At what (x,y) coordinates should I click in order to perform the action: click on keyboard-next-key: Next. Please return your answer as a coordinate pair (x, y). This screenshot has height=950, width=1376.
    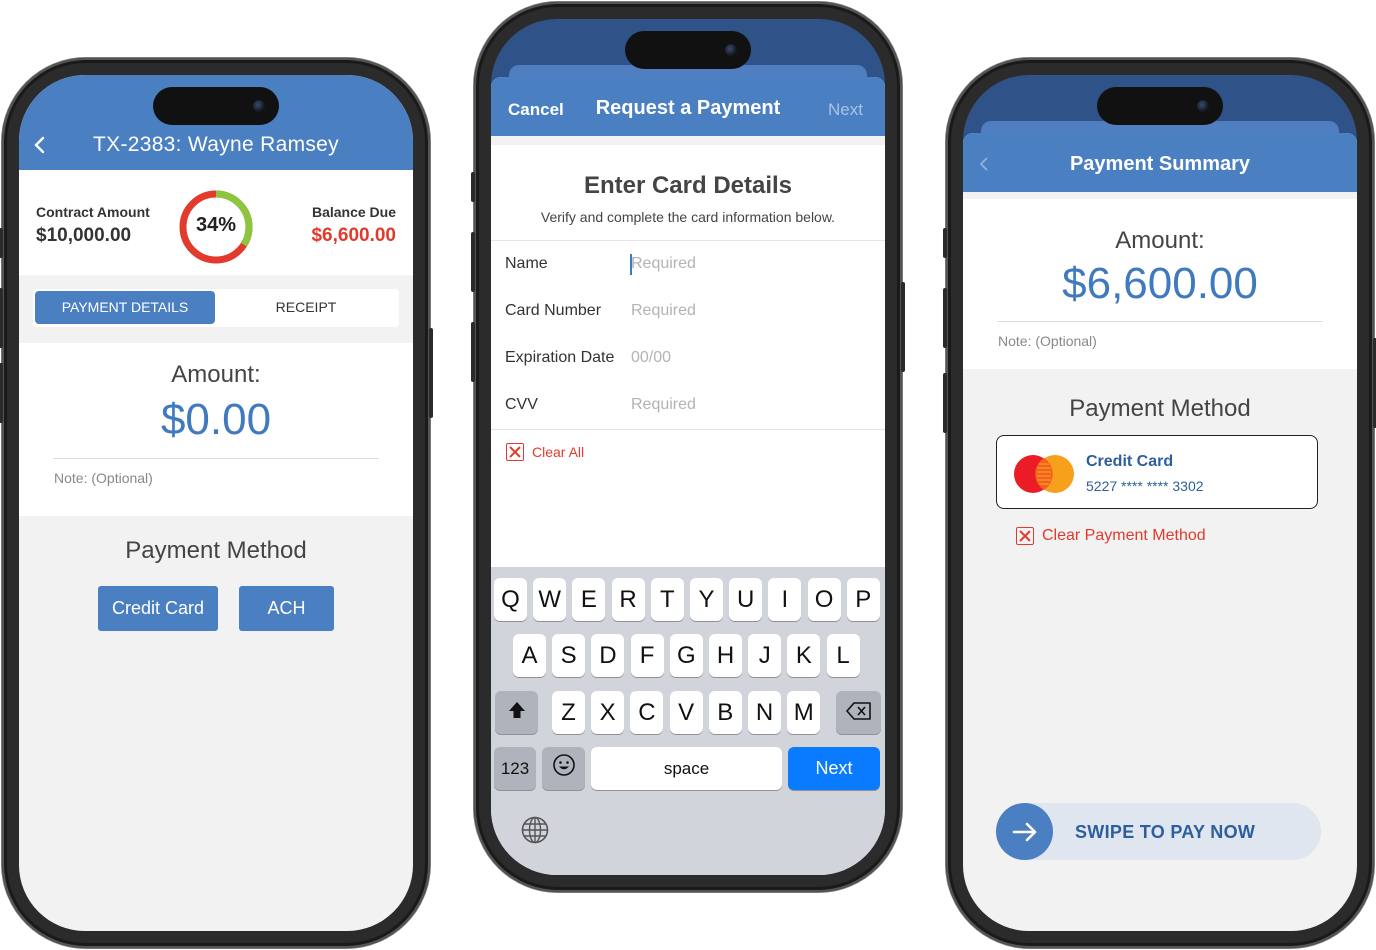
    Looking at the image, I should click on (834, 768).